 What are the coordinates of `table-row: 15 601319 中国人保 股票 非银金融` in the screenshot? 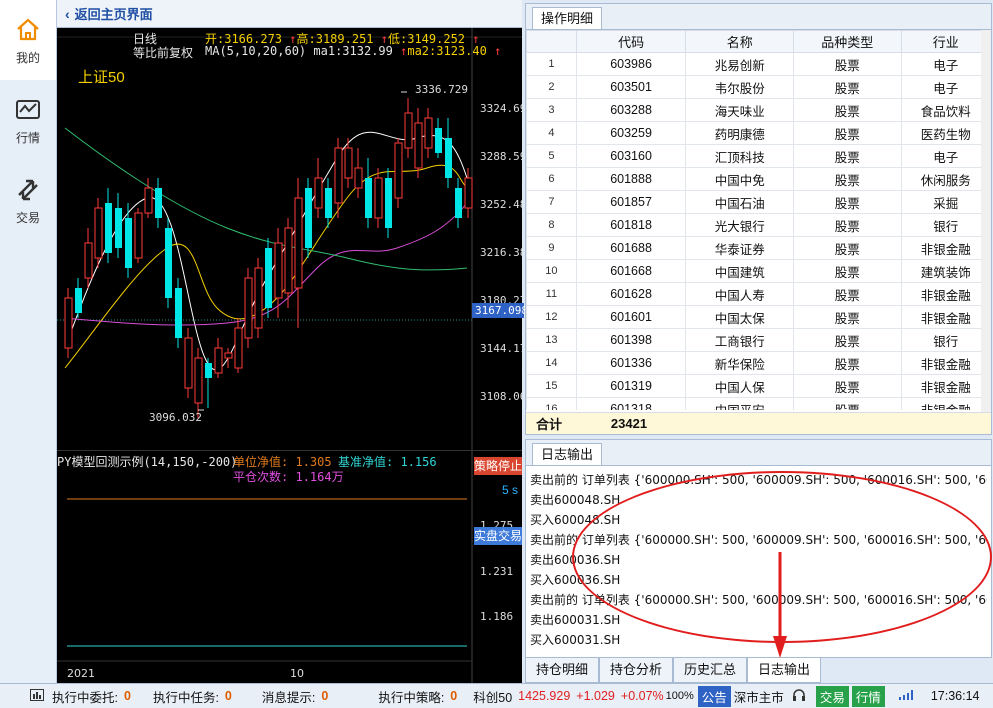 It's located at (758, 386).